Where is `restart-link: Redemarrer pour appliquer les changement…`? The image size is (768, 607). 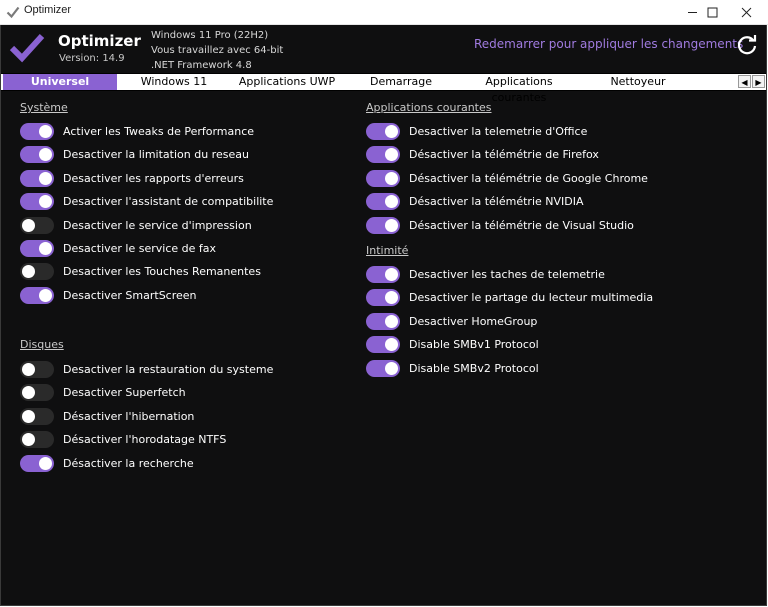 restart-link: Redemarrer pour appliquer les changement… is located at coordinates (608, 44).